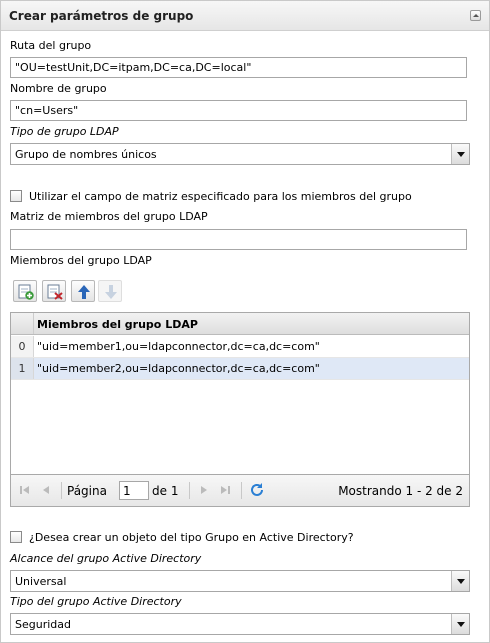  I want to click on delete-row-button, so click(54, 291).